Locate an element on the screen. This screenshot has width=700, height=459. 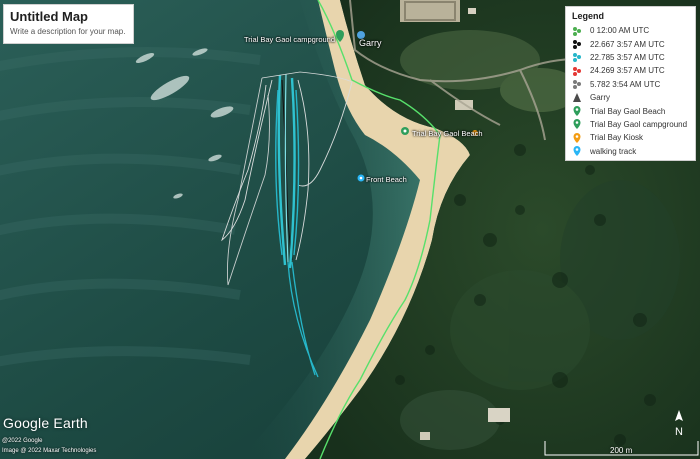
map-title: Untitled Map is located at coordinates (68, 17).